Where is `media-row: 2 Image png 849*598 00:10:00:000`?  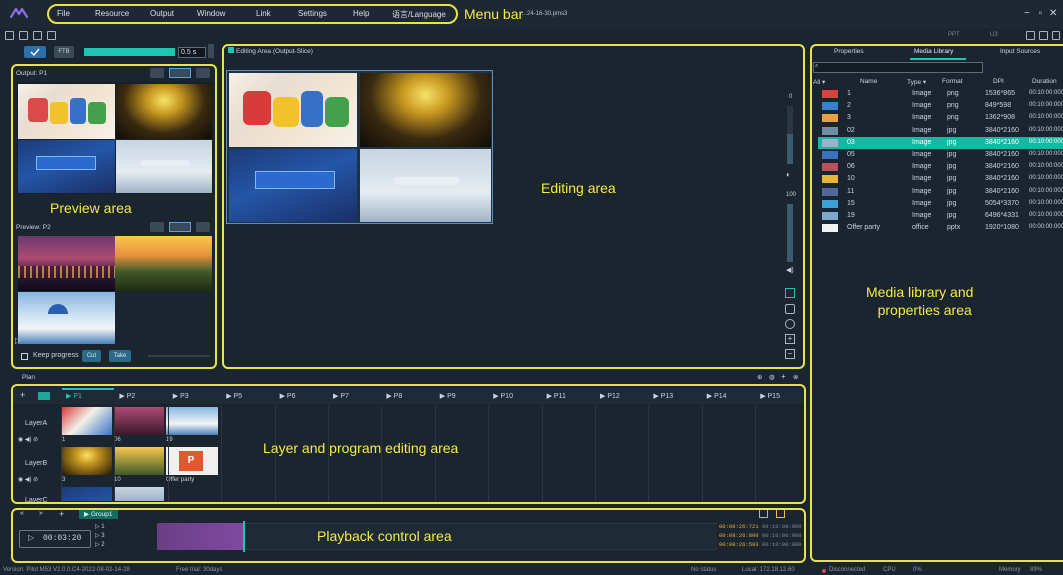 media-row: 2 Image png 849*598 00:10:00:000 is located at coordinates (940, 106).